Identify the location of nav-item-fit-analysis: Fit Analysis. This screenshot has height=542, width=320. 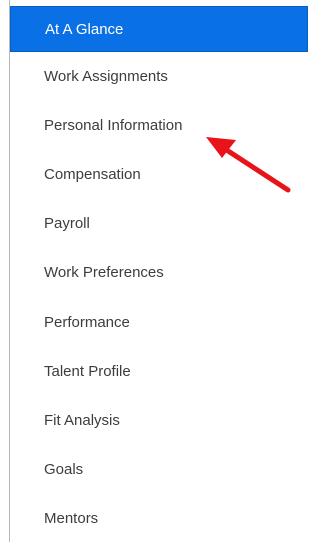
(159, 420).